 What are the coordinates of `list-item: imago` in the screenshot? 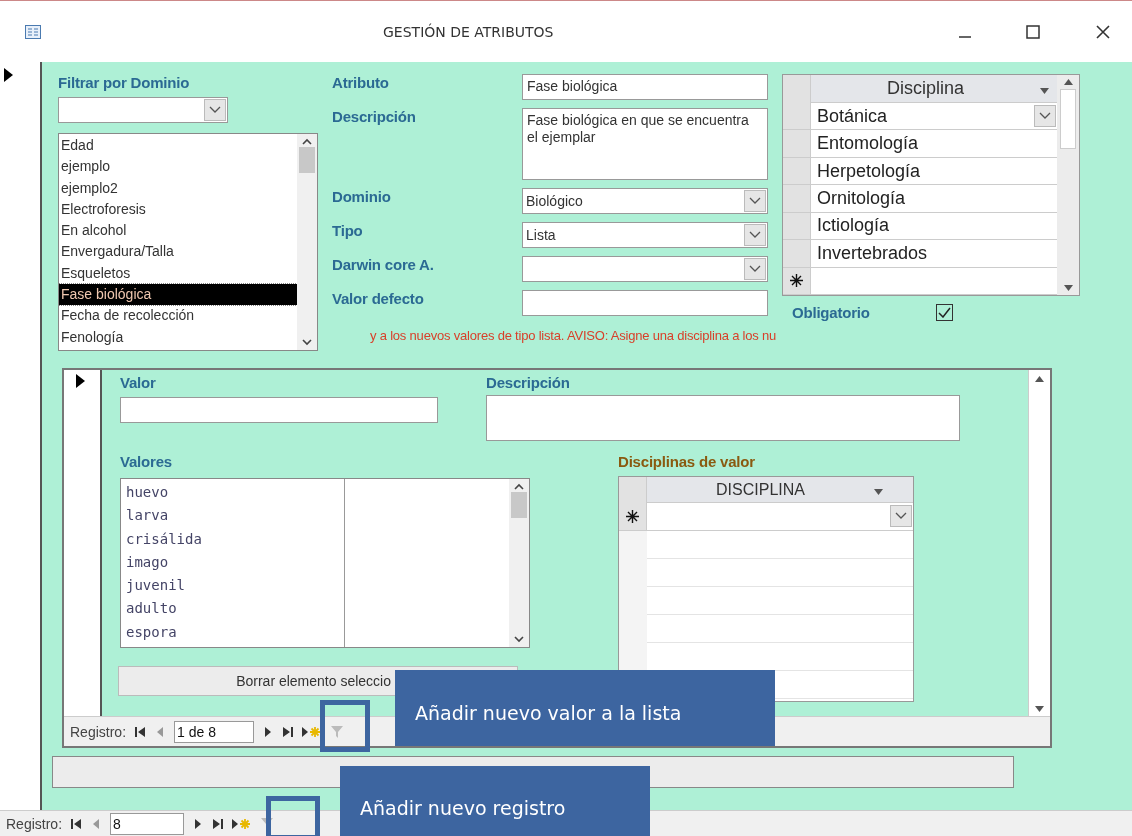 It's located at (232, 562).